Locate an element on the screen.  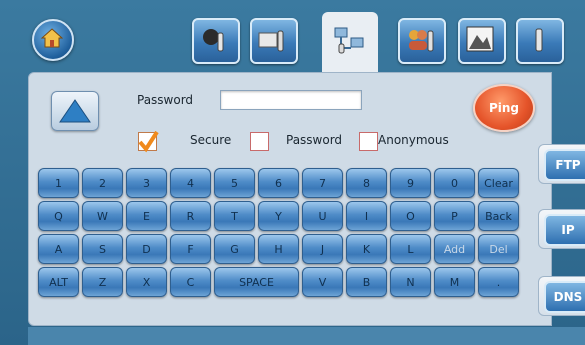
key-back: Back is located at coordinates (498, 216).